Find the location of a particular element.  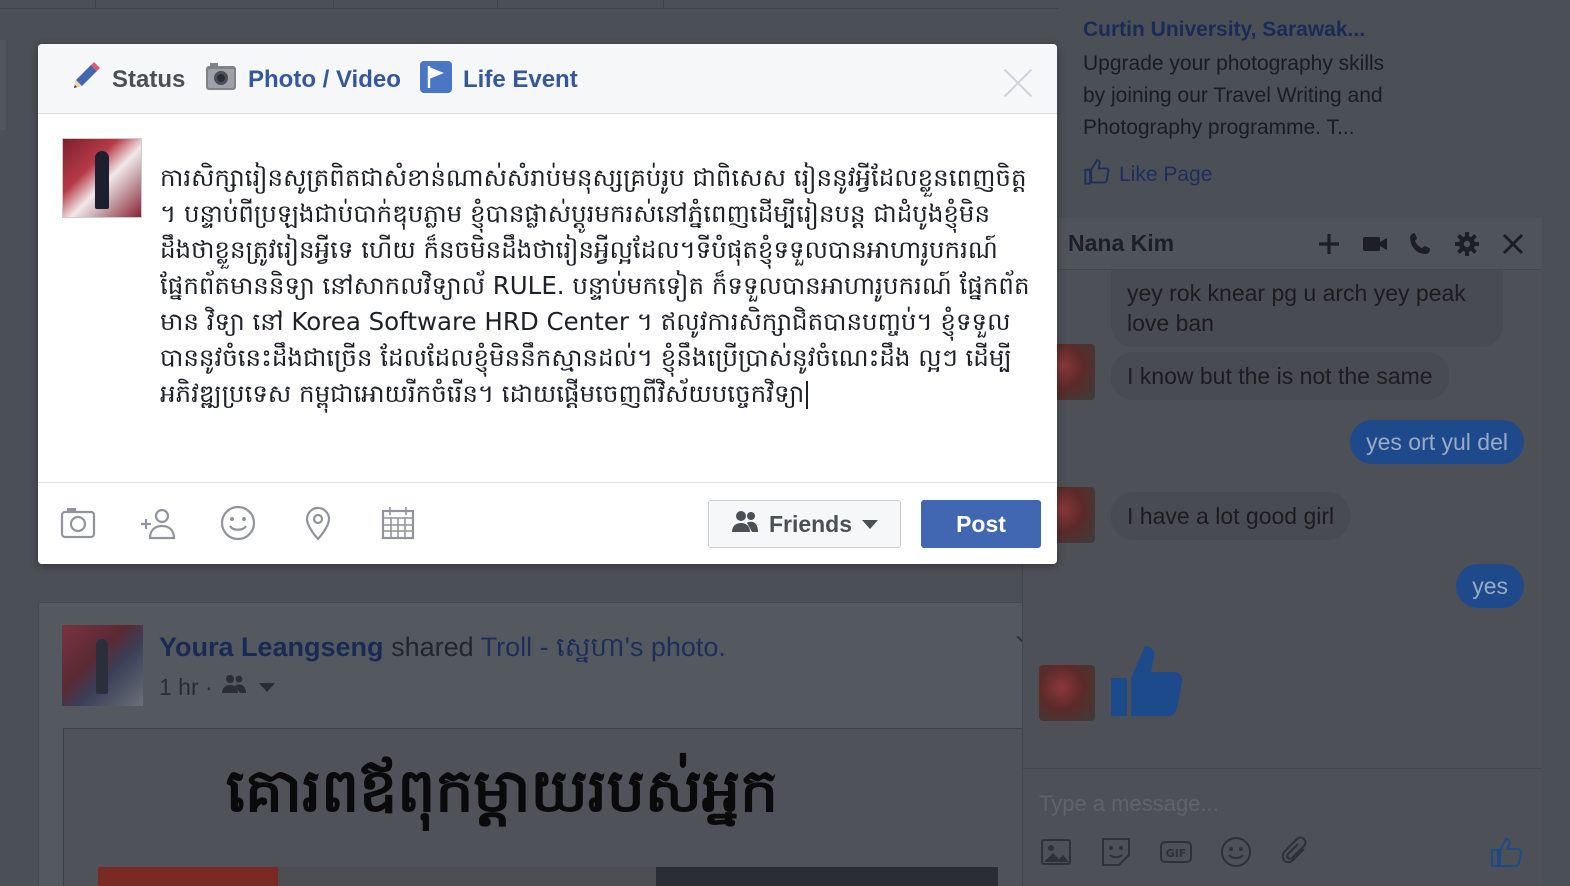

tab-life-event: Life Event is located at coordinates (498, 80).